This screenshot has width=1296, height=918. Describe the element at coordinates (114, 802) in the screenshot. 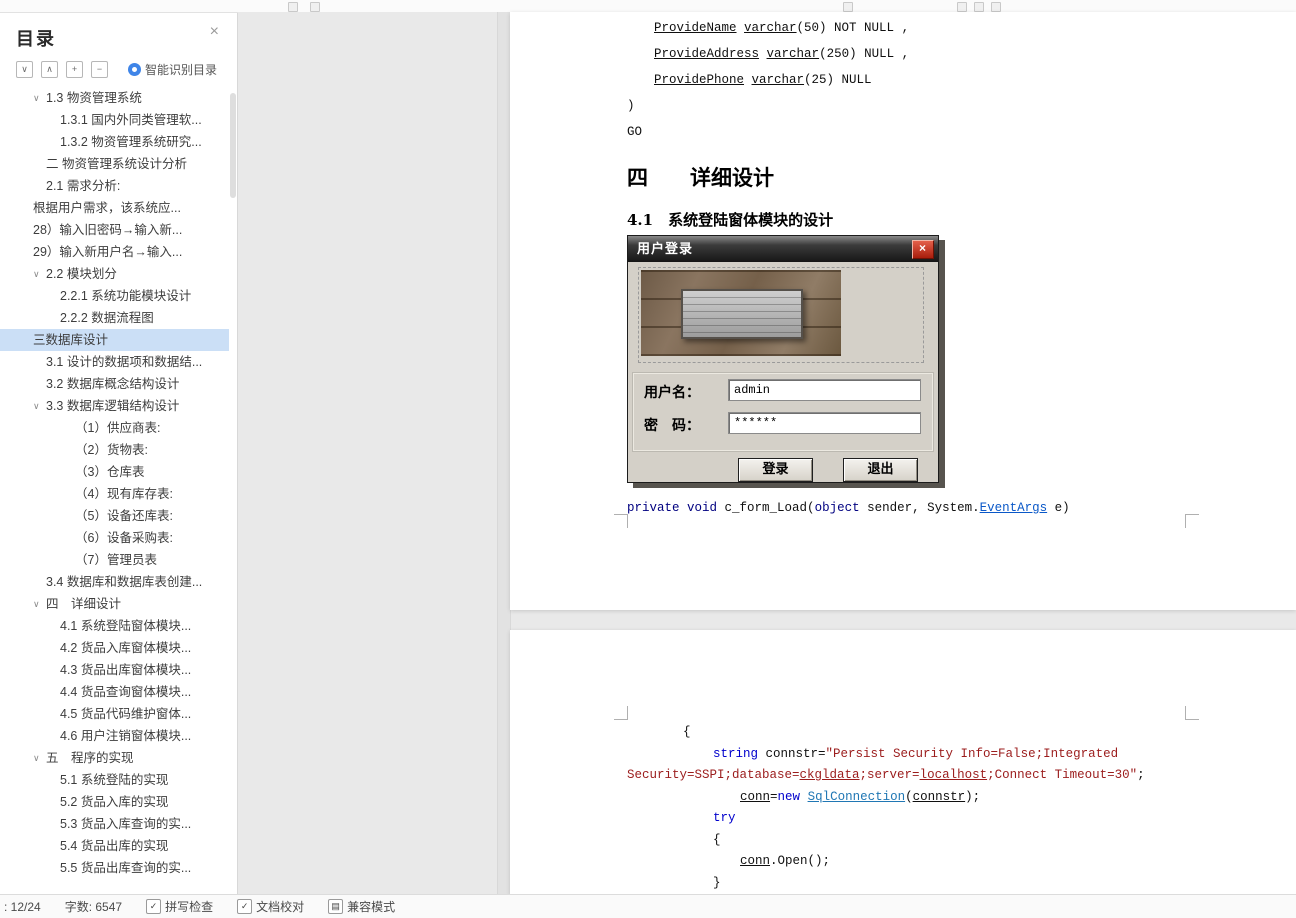

I see `toc-item: 5.2 货品入库的实现` at that location.